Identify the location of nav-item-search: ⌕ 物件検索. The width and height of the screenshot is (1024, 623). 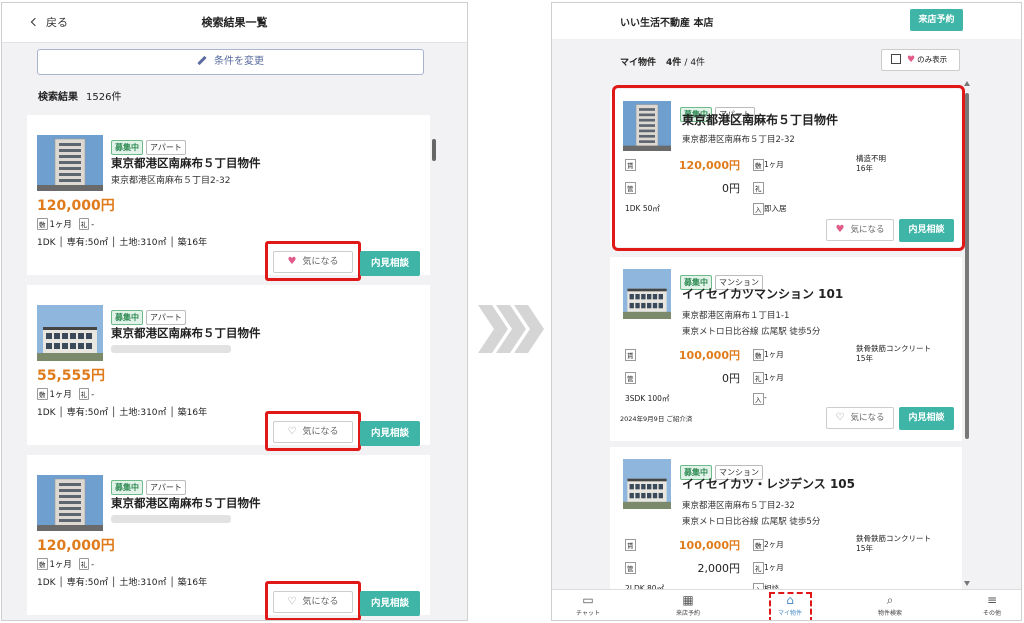
(890, 604).